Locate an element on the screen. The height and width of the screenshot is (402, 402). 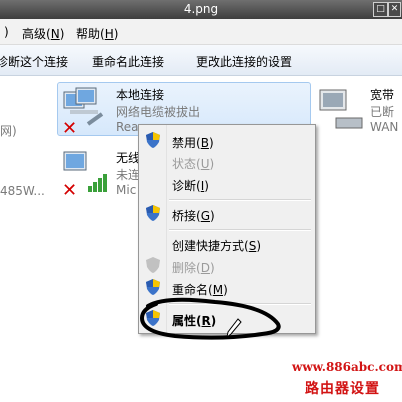
annotation-ellipse is located at coordinates (210, 318).